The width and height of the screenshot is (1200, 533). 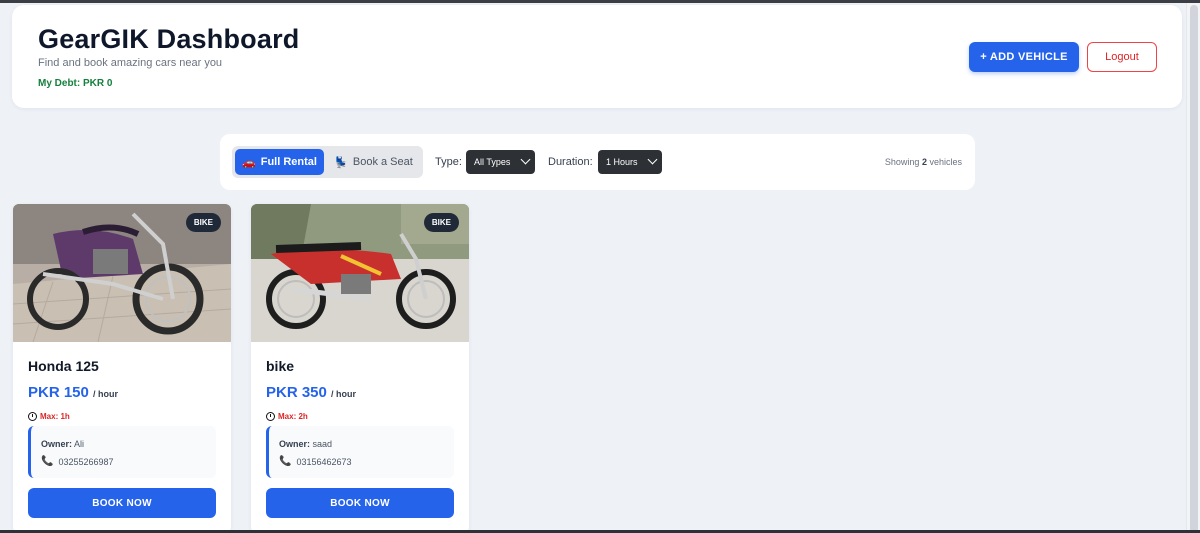 I want to click on results-count: Showing 2 vehicles, so click(x=923, y=162).